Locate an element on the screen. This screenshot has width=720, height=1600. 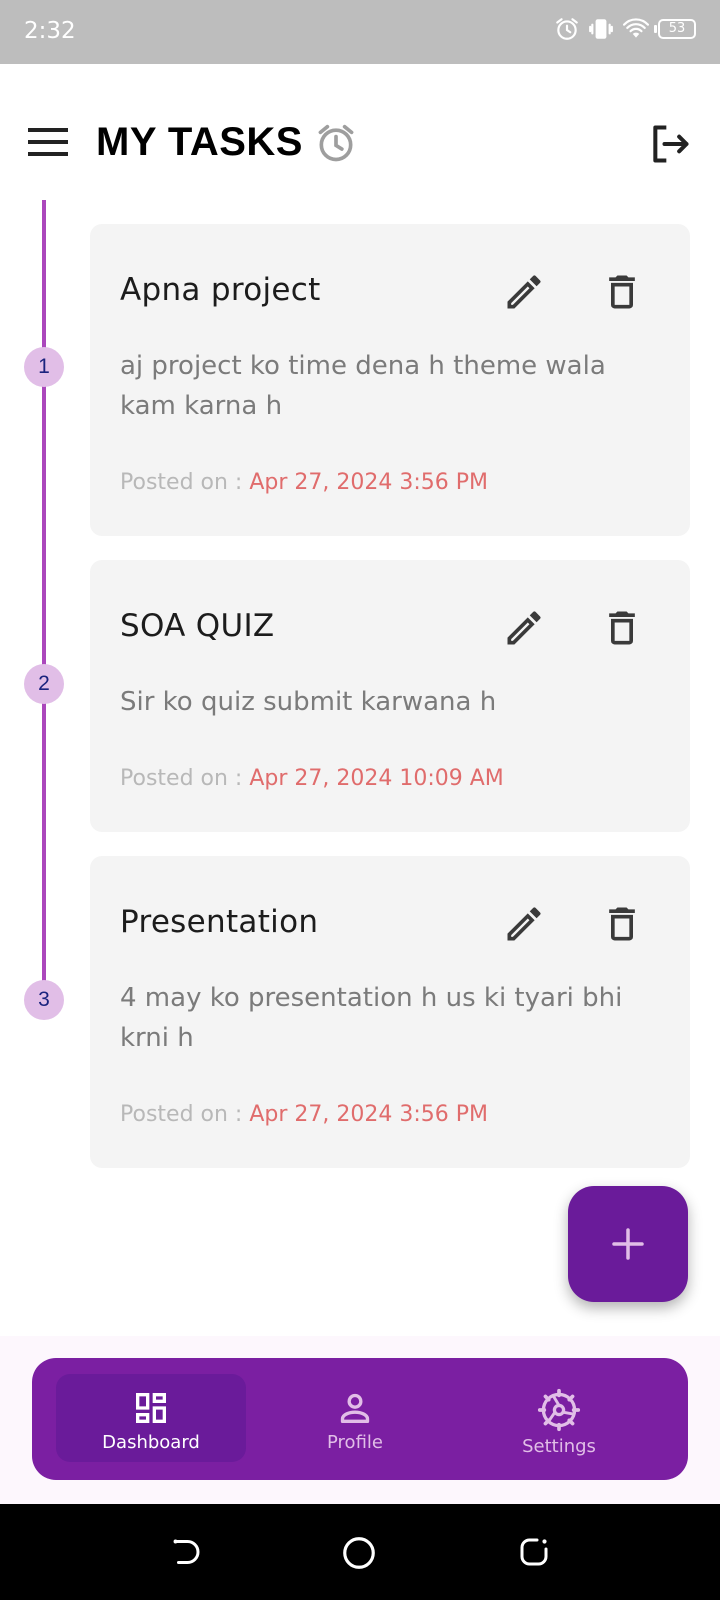
plus-icon is located at coordinates (628, 1244).